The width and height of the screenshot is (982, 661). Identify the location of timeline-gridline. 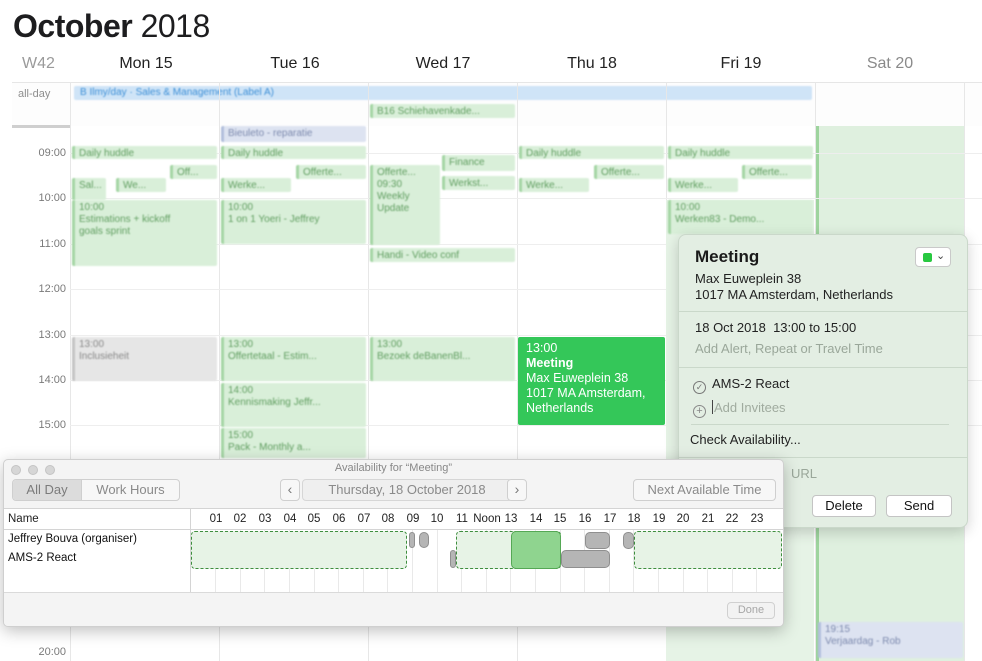
(437, 561).